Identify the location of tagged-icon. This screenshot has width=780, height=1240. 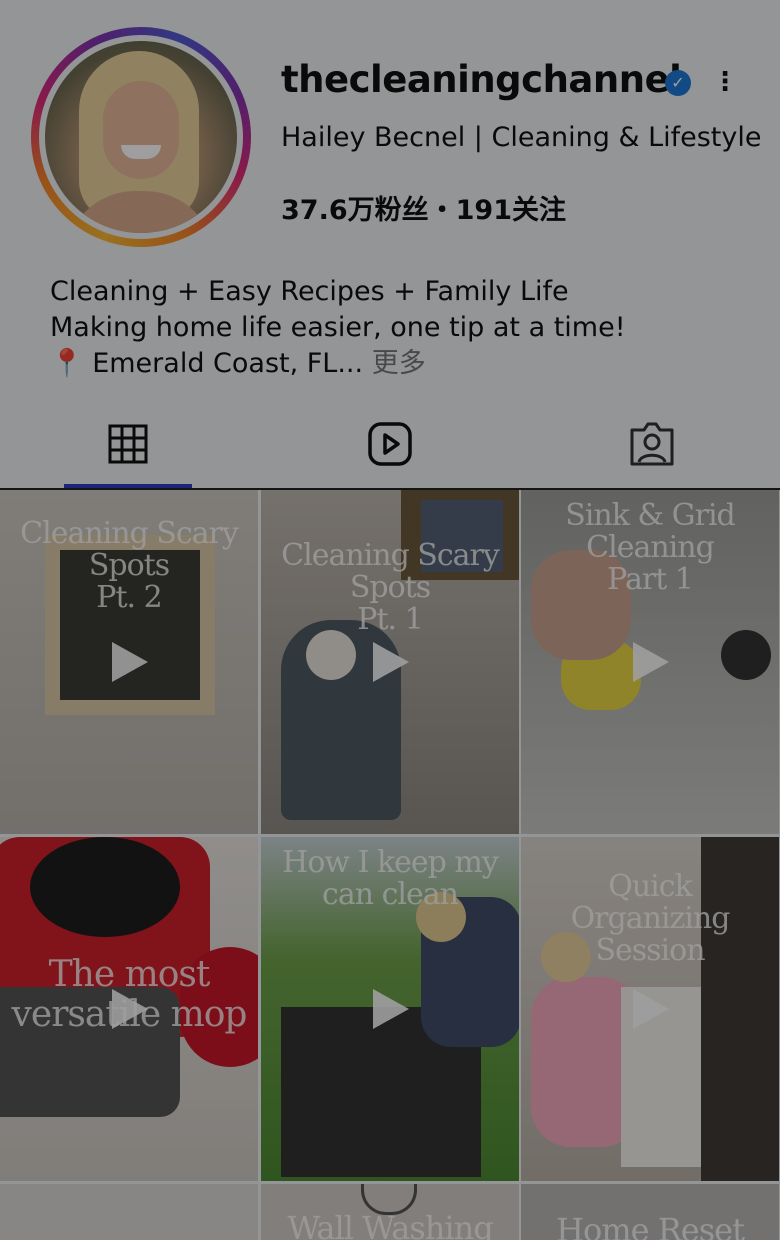
(652, 444).